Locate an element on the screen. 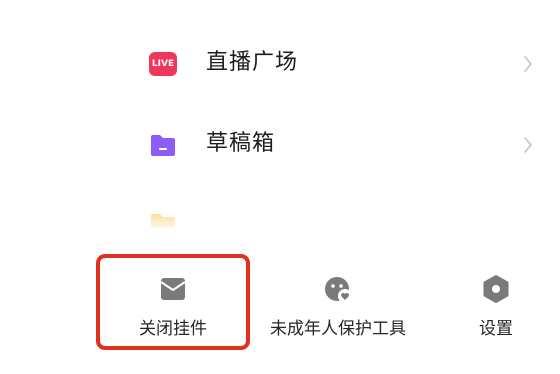 The width and height of the screenshot is (560, 374). menu-item-partial is located at coordinates (280, 212).